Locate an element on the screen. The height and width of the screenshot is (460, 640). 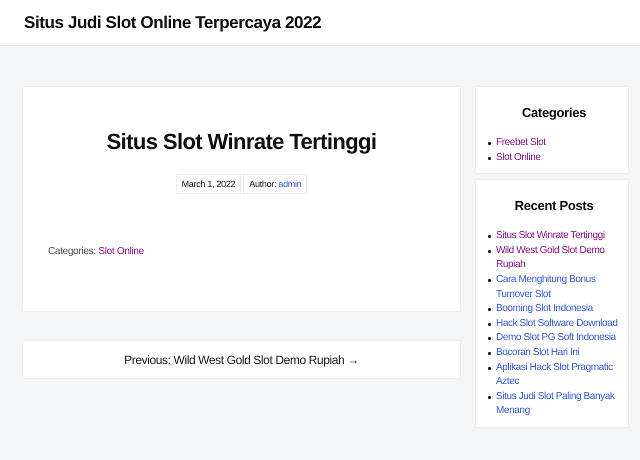
post-link: Demo Slot PG Soft Indonesia is located at coordinates (556, 338).